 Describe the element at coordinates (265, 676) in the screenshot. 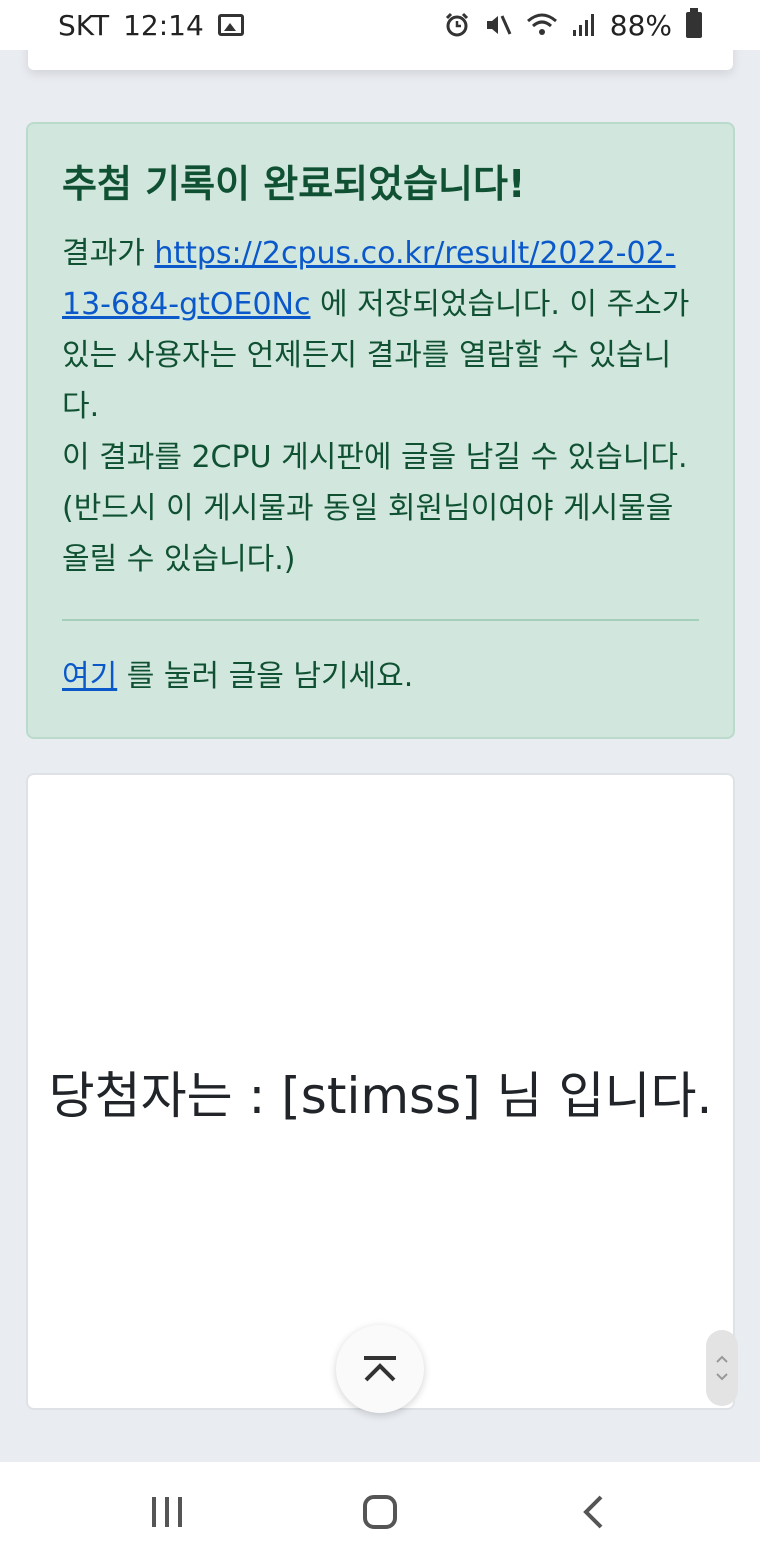

I see `footer-text: 를 눌러 글을 남기세요.` at that location.